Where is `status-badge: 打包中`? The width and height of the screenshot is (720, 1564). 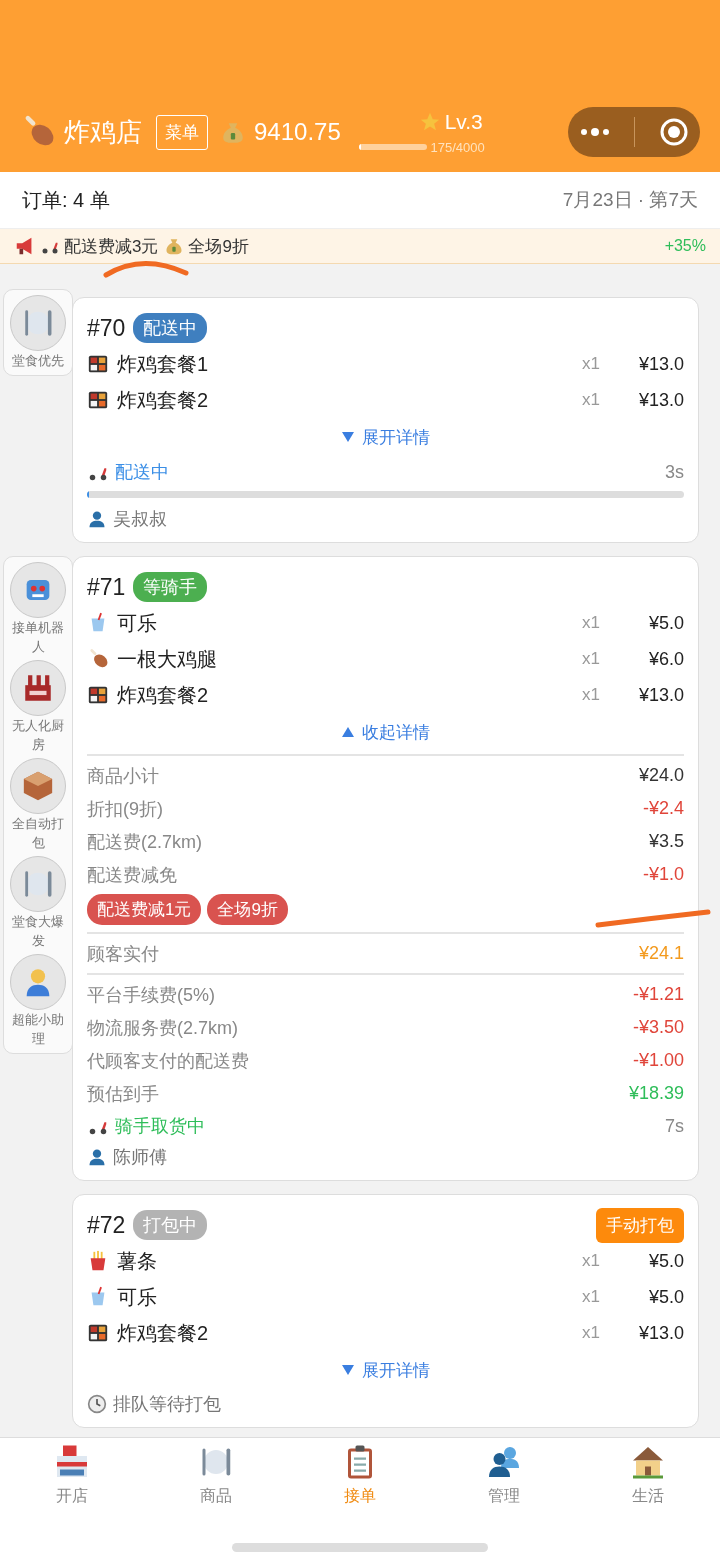 status-badge: 打包中 is located at coordinates (170, 1225).